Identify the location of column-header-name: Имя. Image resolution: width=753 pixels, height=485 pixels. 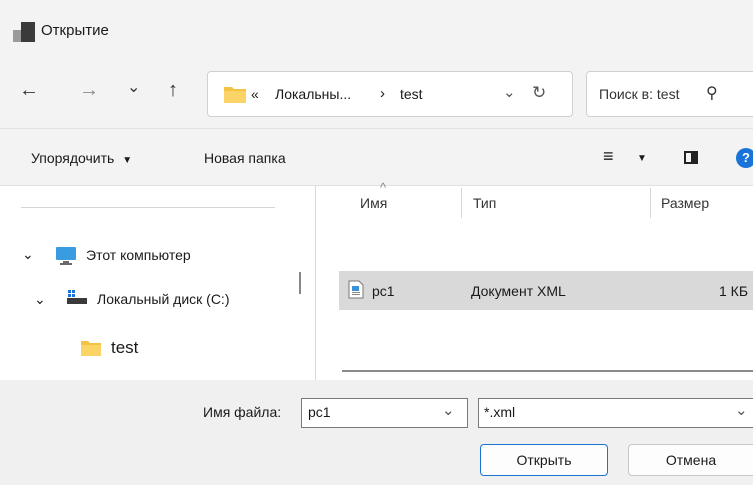
(373, 203).